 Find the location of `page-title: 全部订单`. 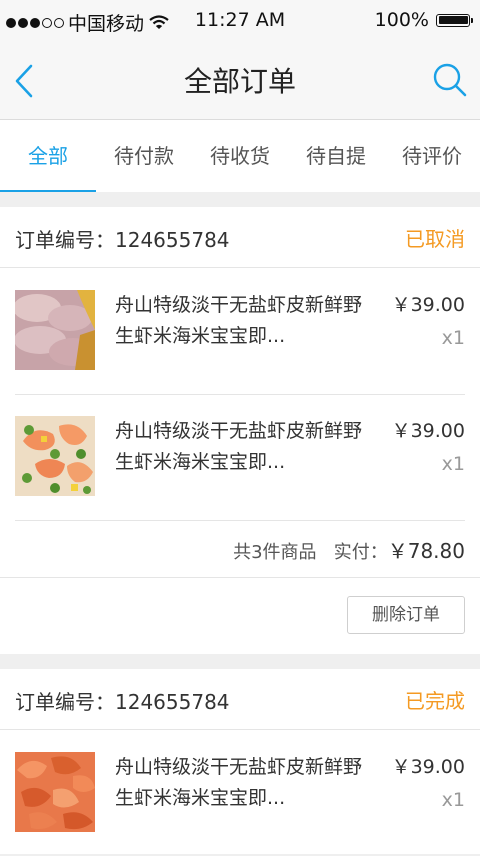

page-title: 全部订单 is located at coordinates (239, 81).